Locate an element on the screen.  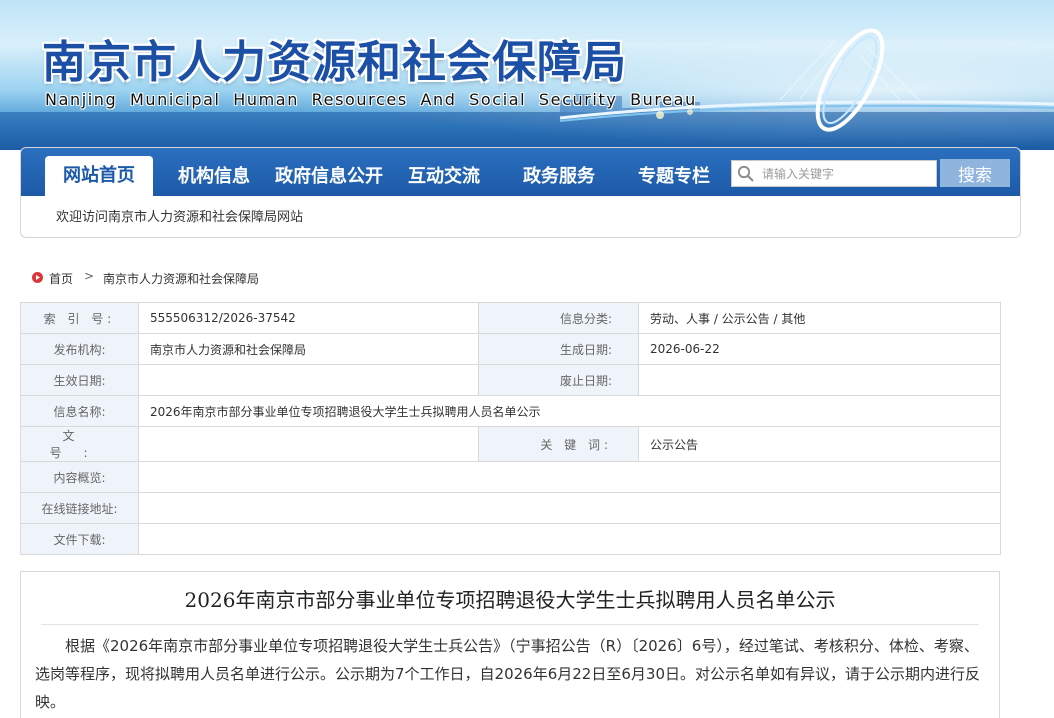
online-link-value is located at coordinates (569, 508).